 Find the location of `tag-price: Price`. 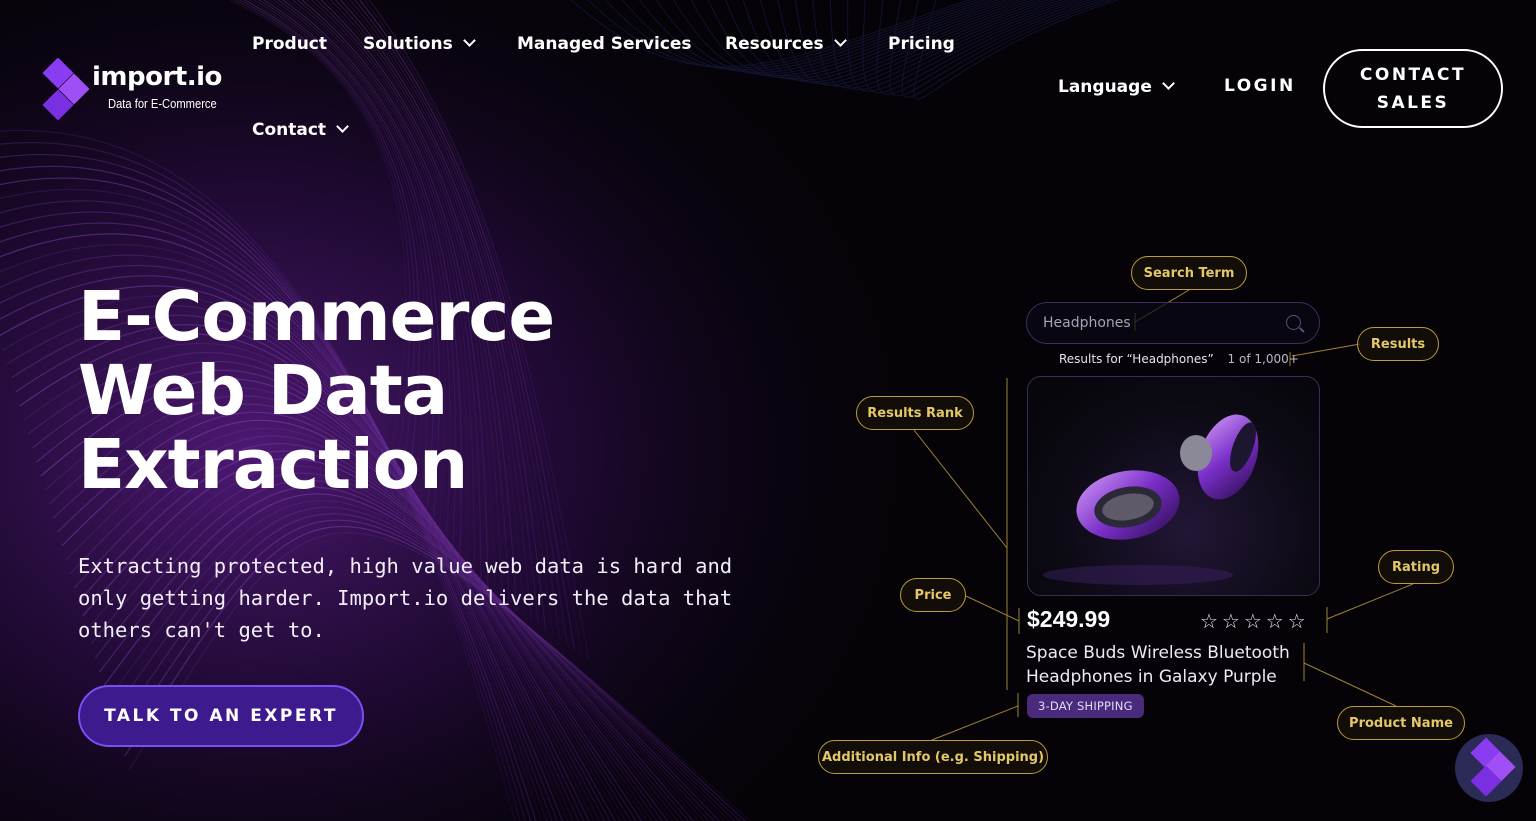

tag-price: Price is located at coordinates (933, 595).